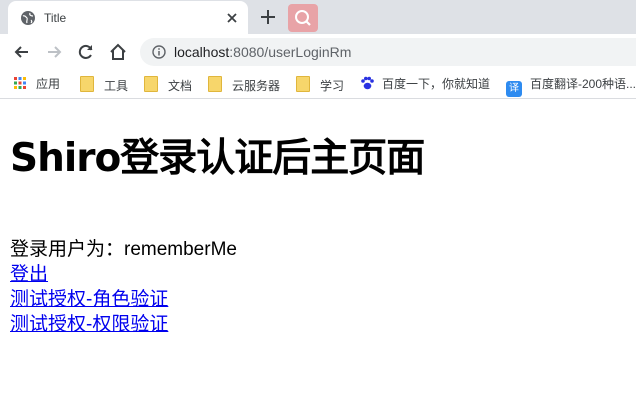 Image resolution: width=636 pixels, height=408 pixels. What do you see at coordinates (29, 275) in the screenshot?
I see `logout-link: 登出` at bounding box center [29, 275].